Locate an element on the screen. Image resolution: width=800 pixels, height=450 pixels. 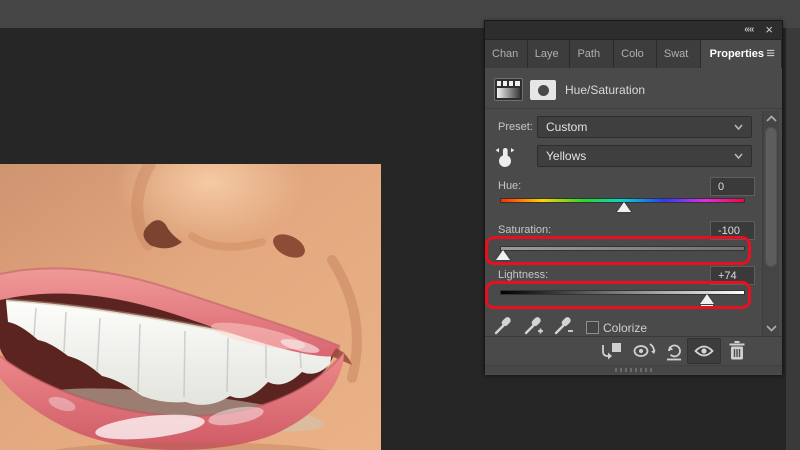
hue-slider is located at coordinates (622, 206).